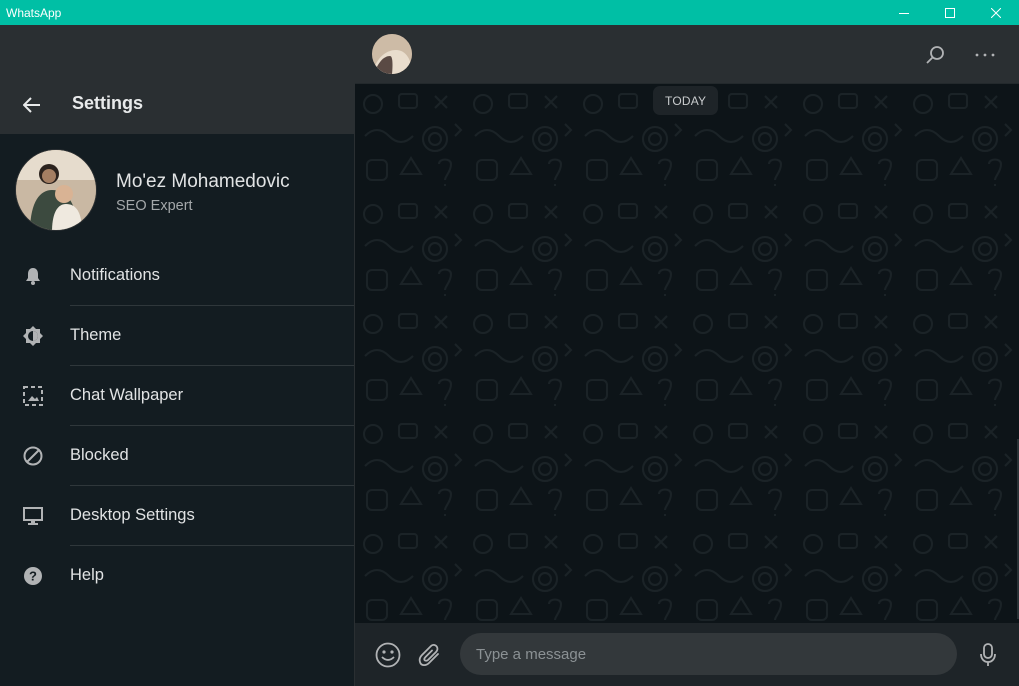 The image size is (1019, 686). Describe the element at coordinates (34, 12) in the screenshot. I see `window-title: WhatsApp` at that location.